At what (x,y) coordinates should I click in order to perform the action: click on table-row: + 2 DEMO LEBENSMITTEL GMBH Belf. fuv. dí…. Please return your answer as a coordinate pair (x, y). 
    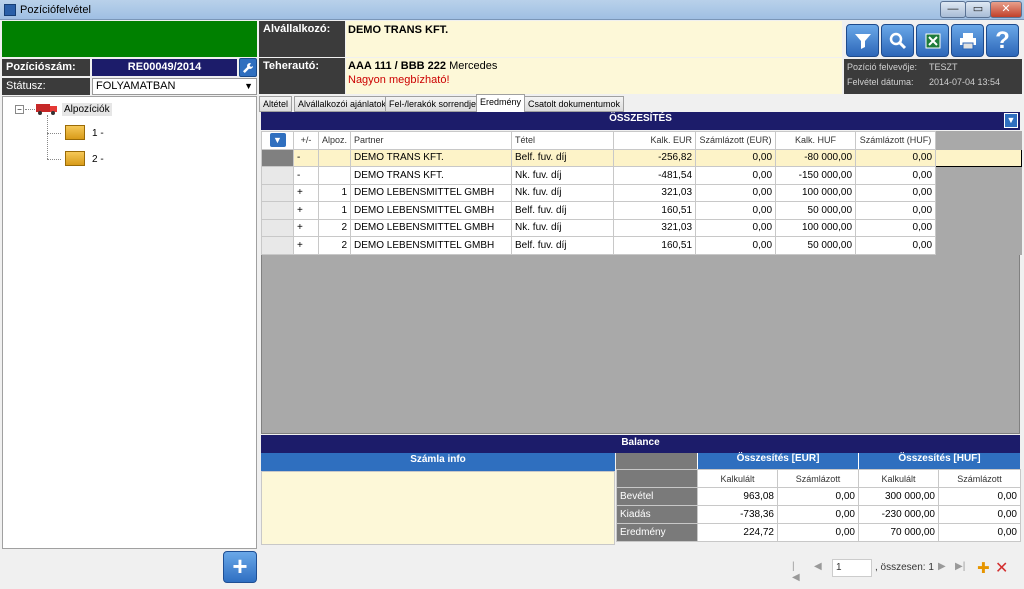
    Looking at the image, I should click on (642, 245).